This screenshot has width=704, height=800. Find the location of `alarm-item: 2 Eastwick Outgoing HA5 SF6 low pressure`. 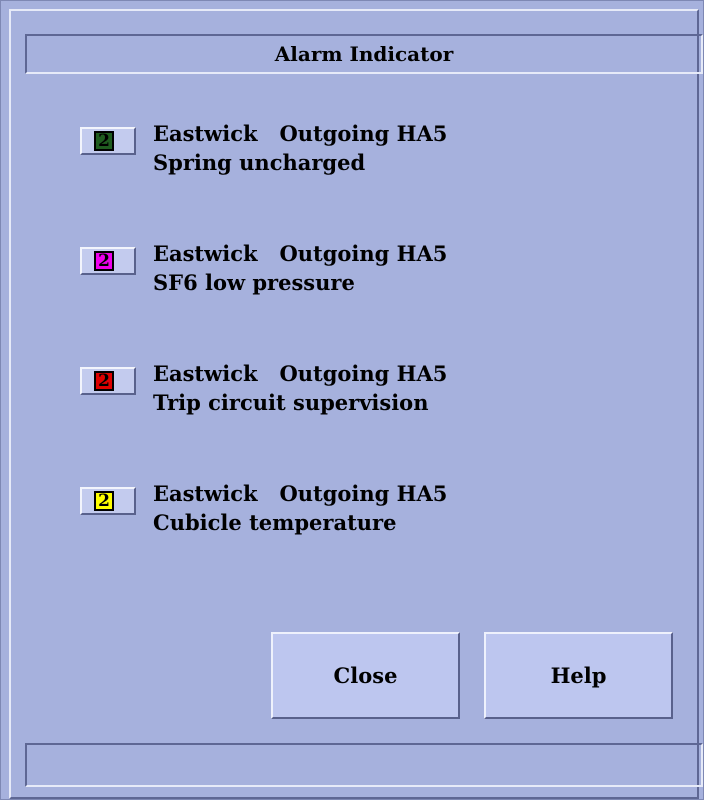

alarm-item: 2 Eastwick Outgoing HA5 SF6 low pressure is located at coordinates (360, 274).